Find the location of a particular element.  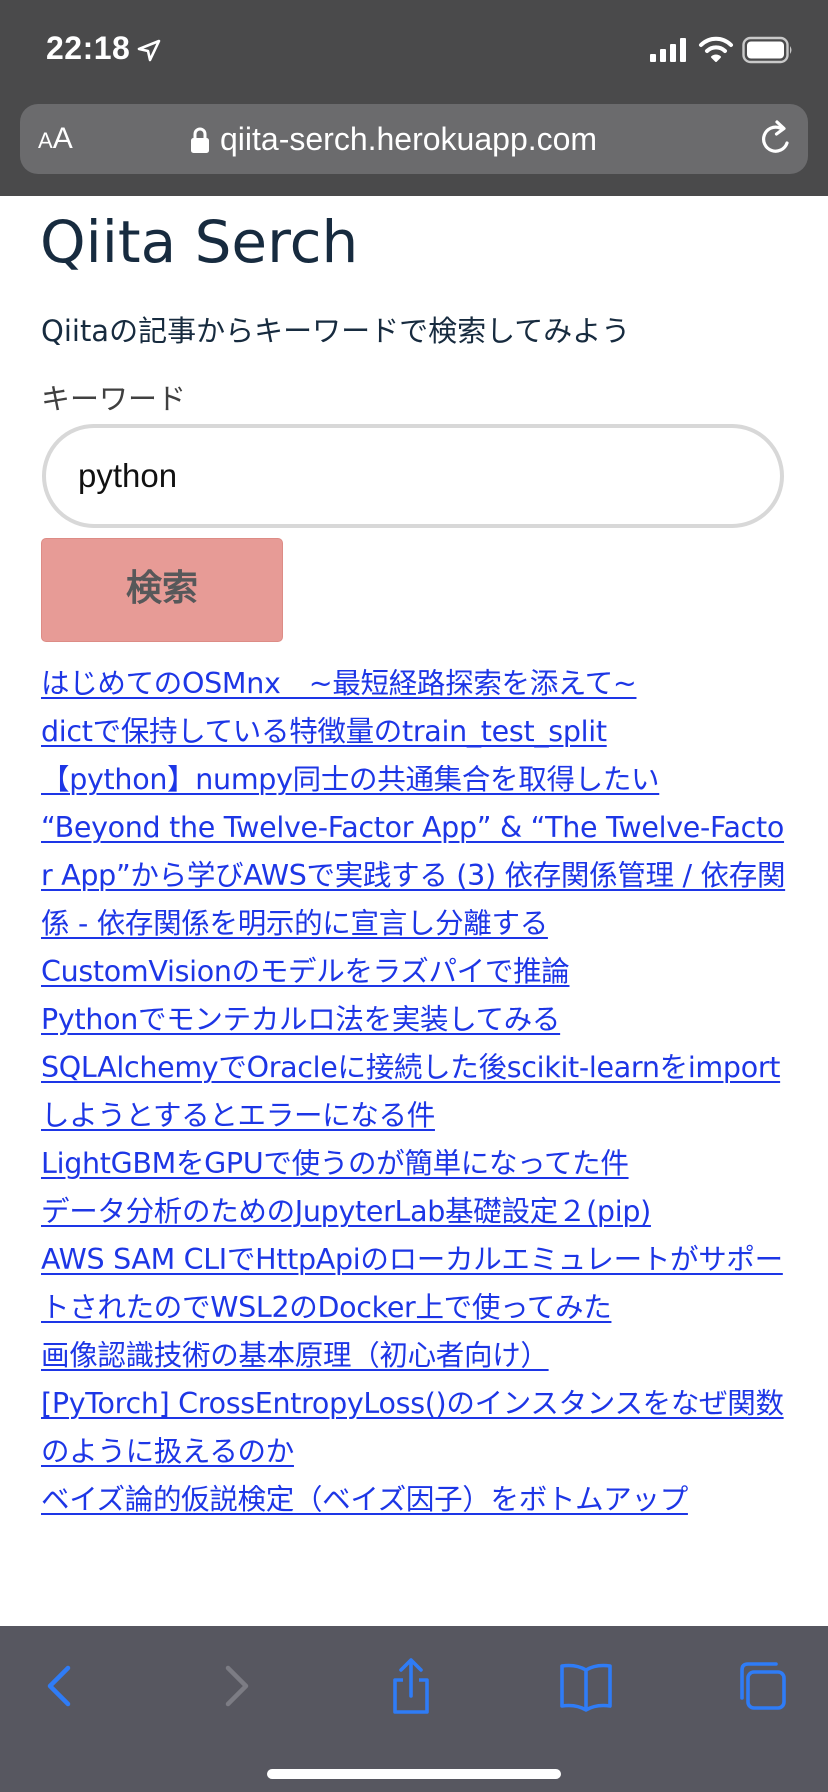

list-item: dictで保持している特徴量のtrain_test_split is located at coordinates (416, 732).